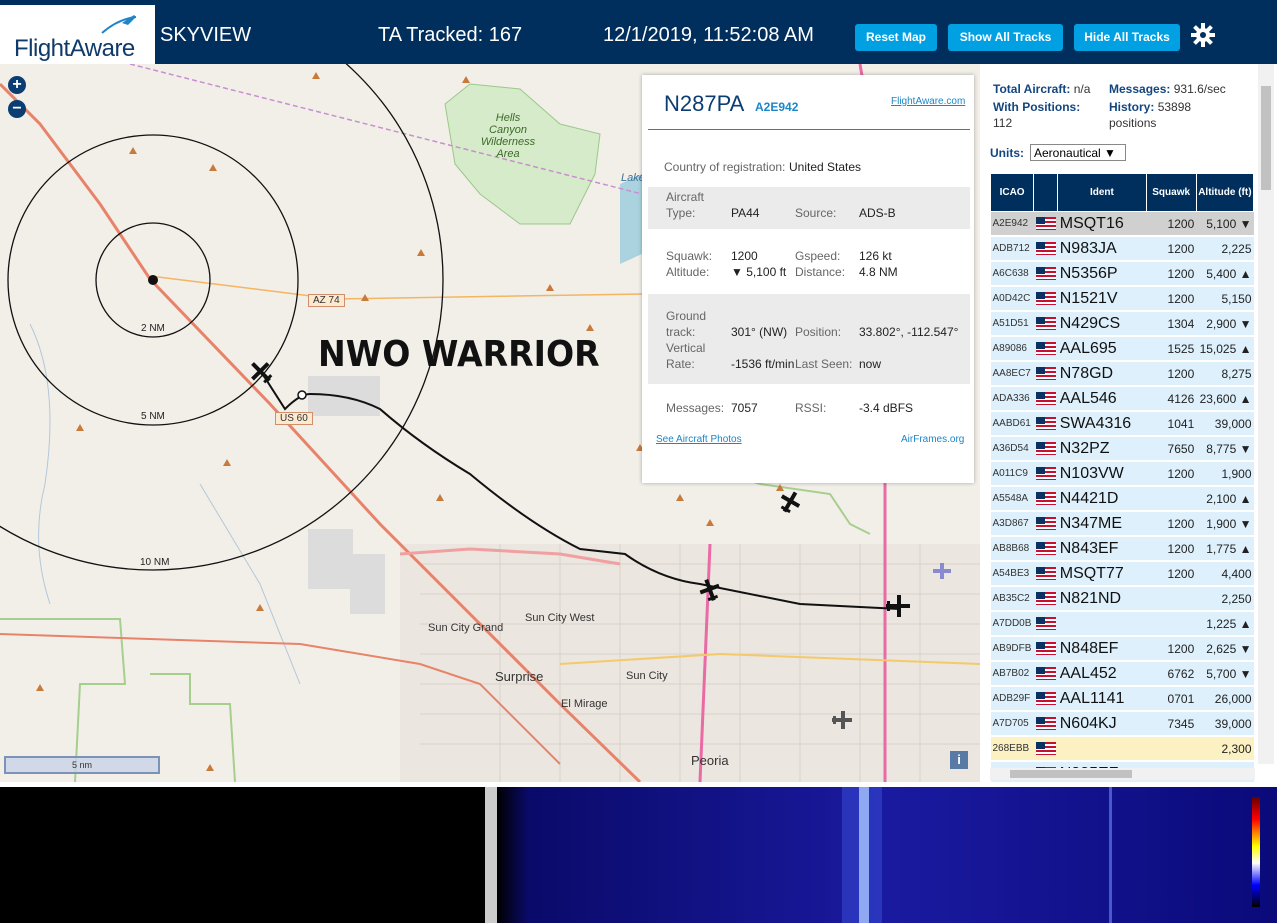 This screenshot has height=923, width=1277. What do you see at coordinates (1171, 324) in the screenshot?
I see `squawk-cell: 1304` at bounding box center [1171, 324].